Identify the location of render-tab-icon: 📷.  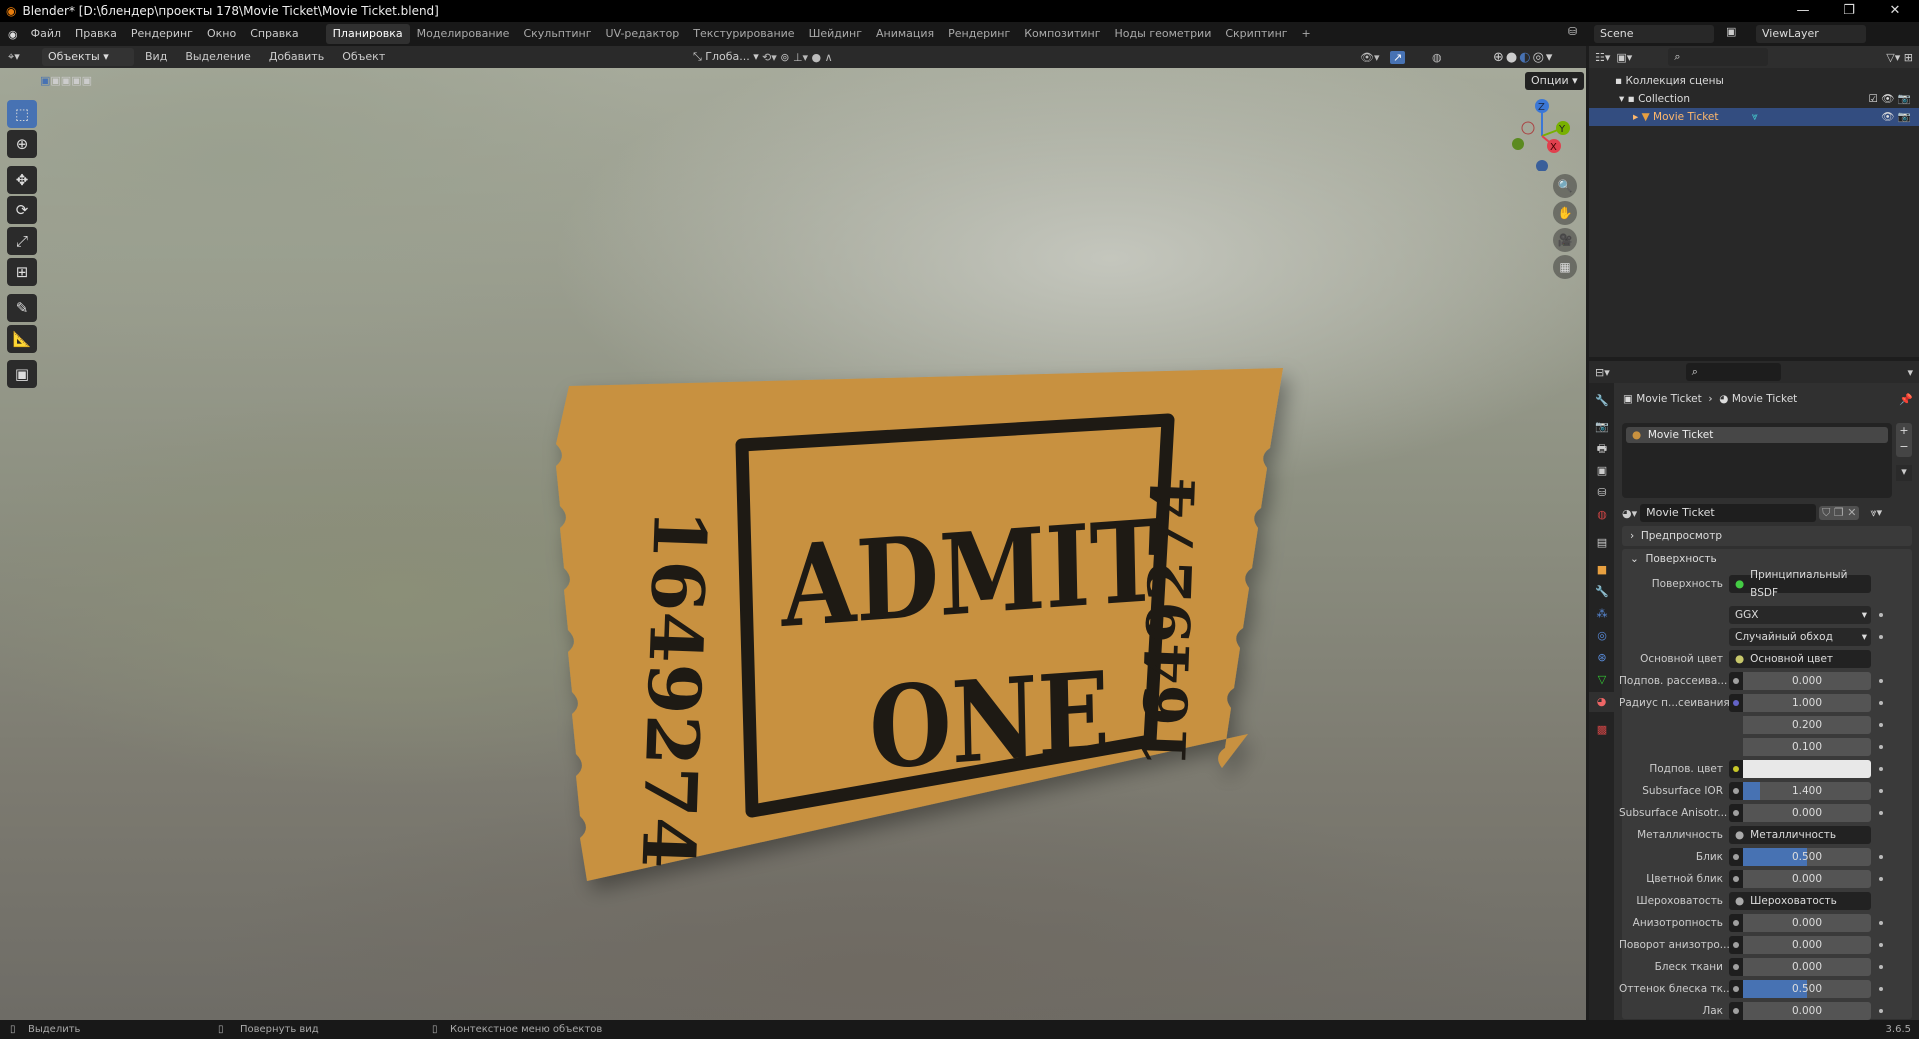
(1602, 427).